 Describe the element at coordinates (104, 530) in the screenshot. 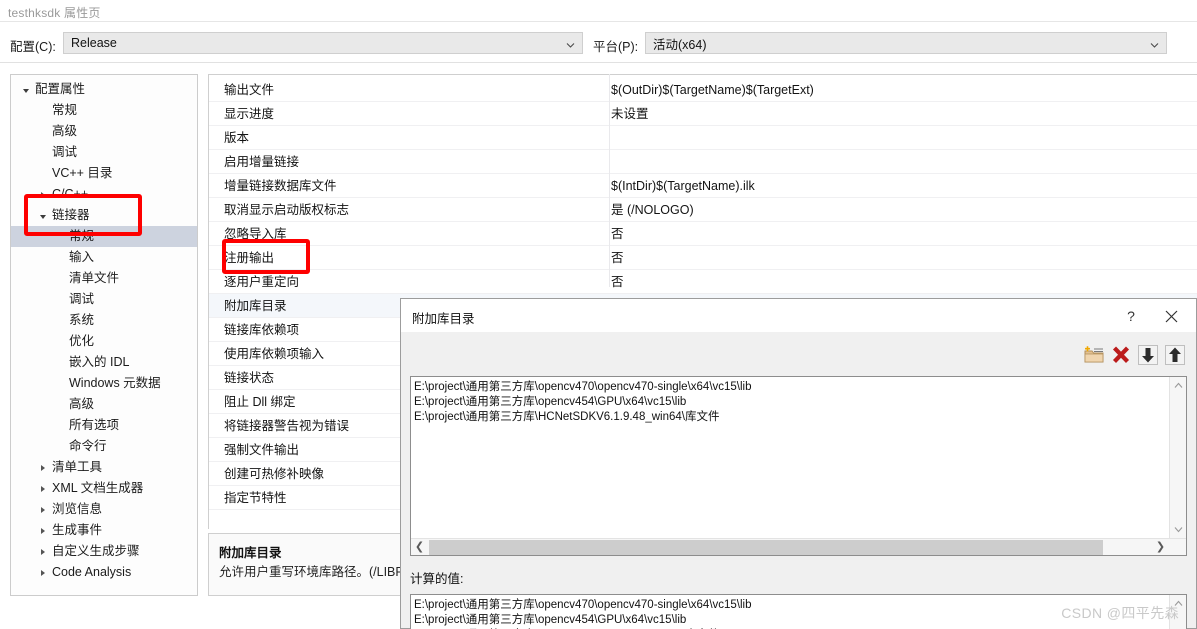

I see `sidebar-item-21: 生成事件` at that location.